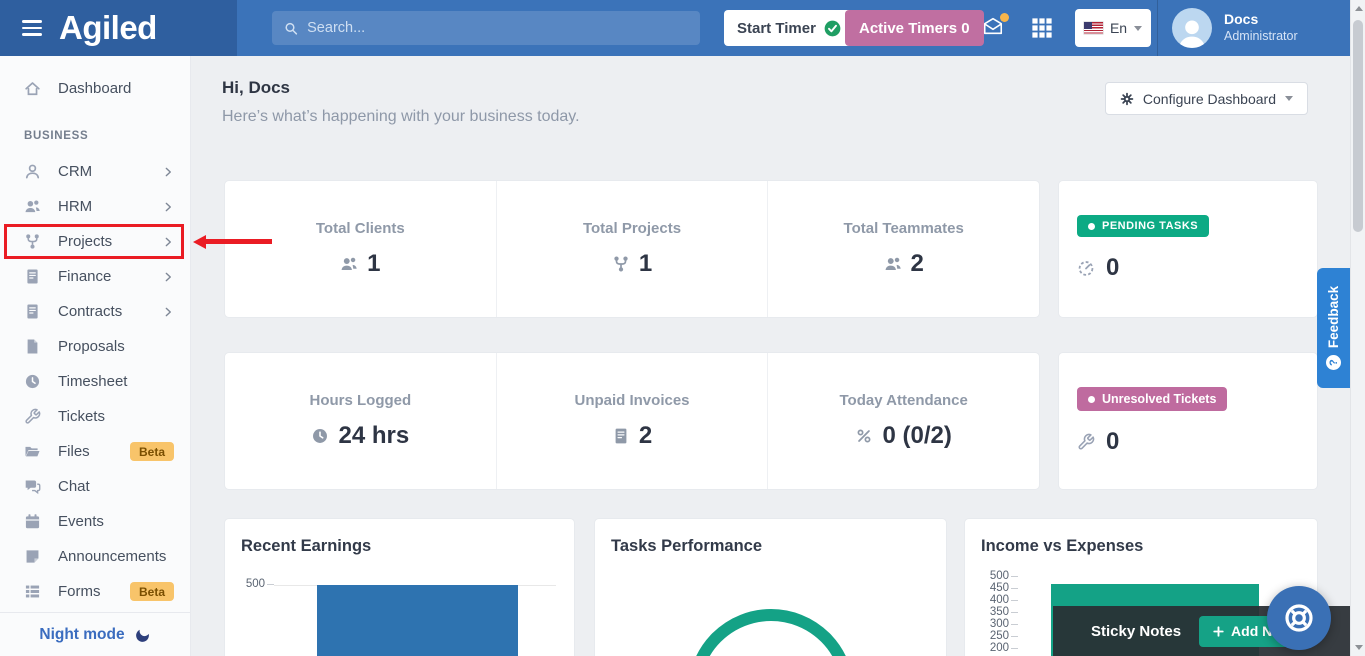  Describe the element at coordinates (903, 228) in the screenshot. I see `stat-label: Total Teammates` at that location.